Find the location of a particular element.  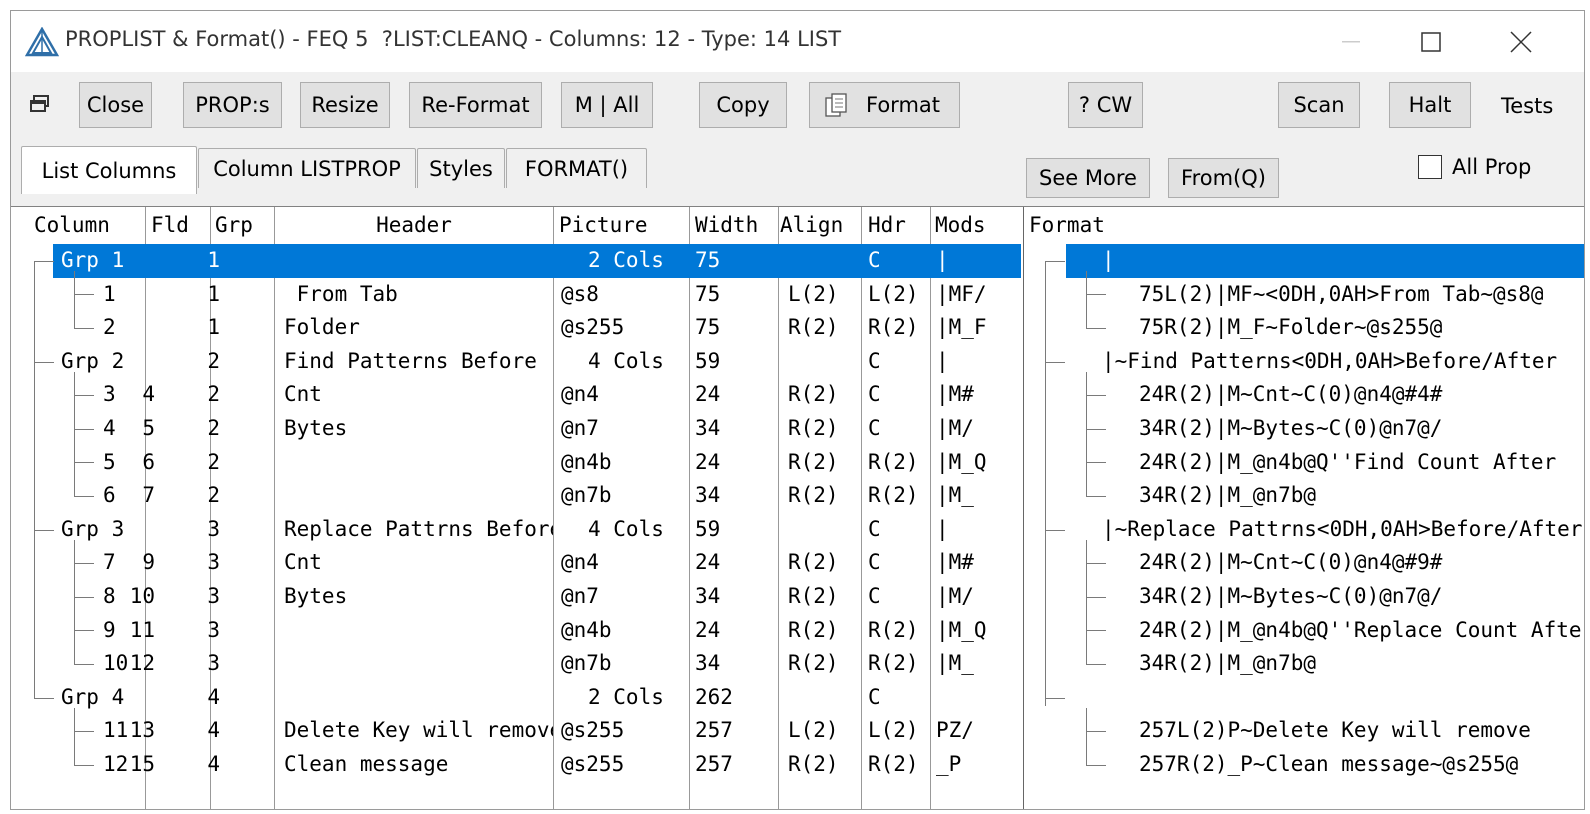

table-row: Cnt 3 4 2 @n4 24 R(2) C |M# is located at coordinates (517, 395).